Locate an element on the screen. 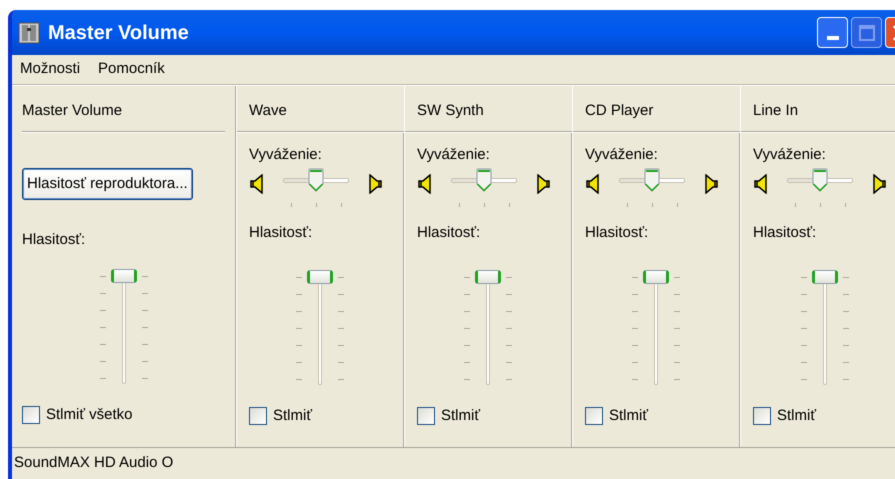 The image size is (895, 479). window-title: Master Volume is located at coordinates (118, 33).